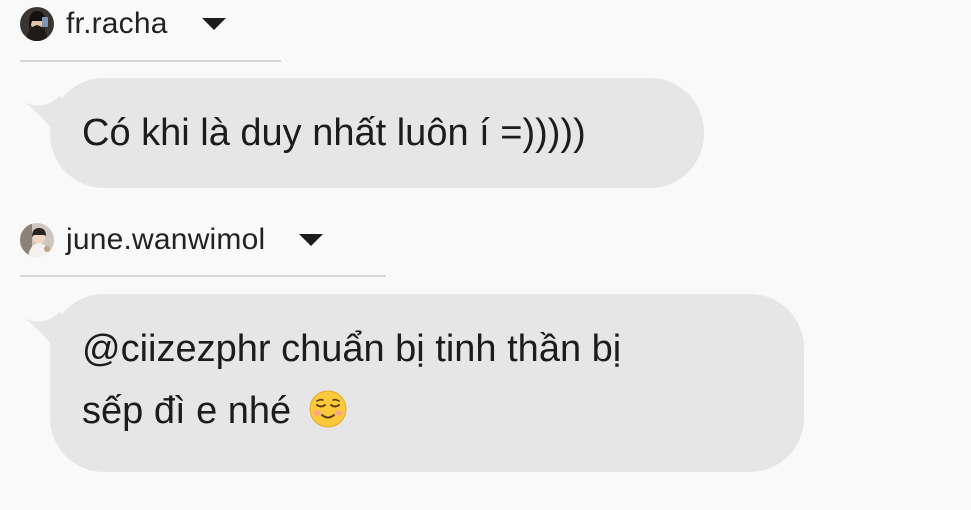 The image size is (971, 510). What do you see at coordinates (187, 411) in the screenshot?
I see `message-text-fragment: sếp đì e nhé` at bounding box center [187, 411].